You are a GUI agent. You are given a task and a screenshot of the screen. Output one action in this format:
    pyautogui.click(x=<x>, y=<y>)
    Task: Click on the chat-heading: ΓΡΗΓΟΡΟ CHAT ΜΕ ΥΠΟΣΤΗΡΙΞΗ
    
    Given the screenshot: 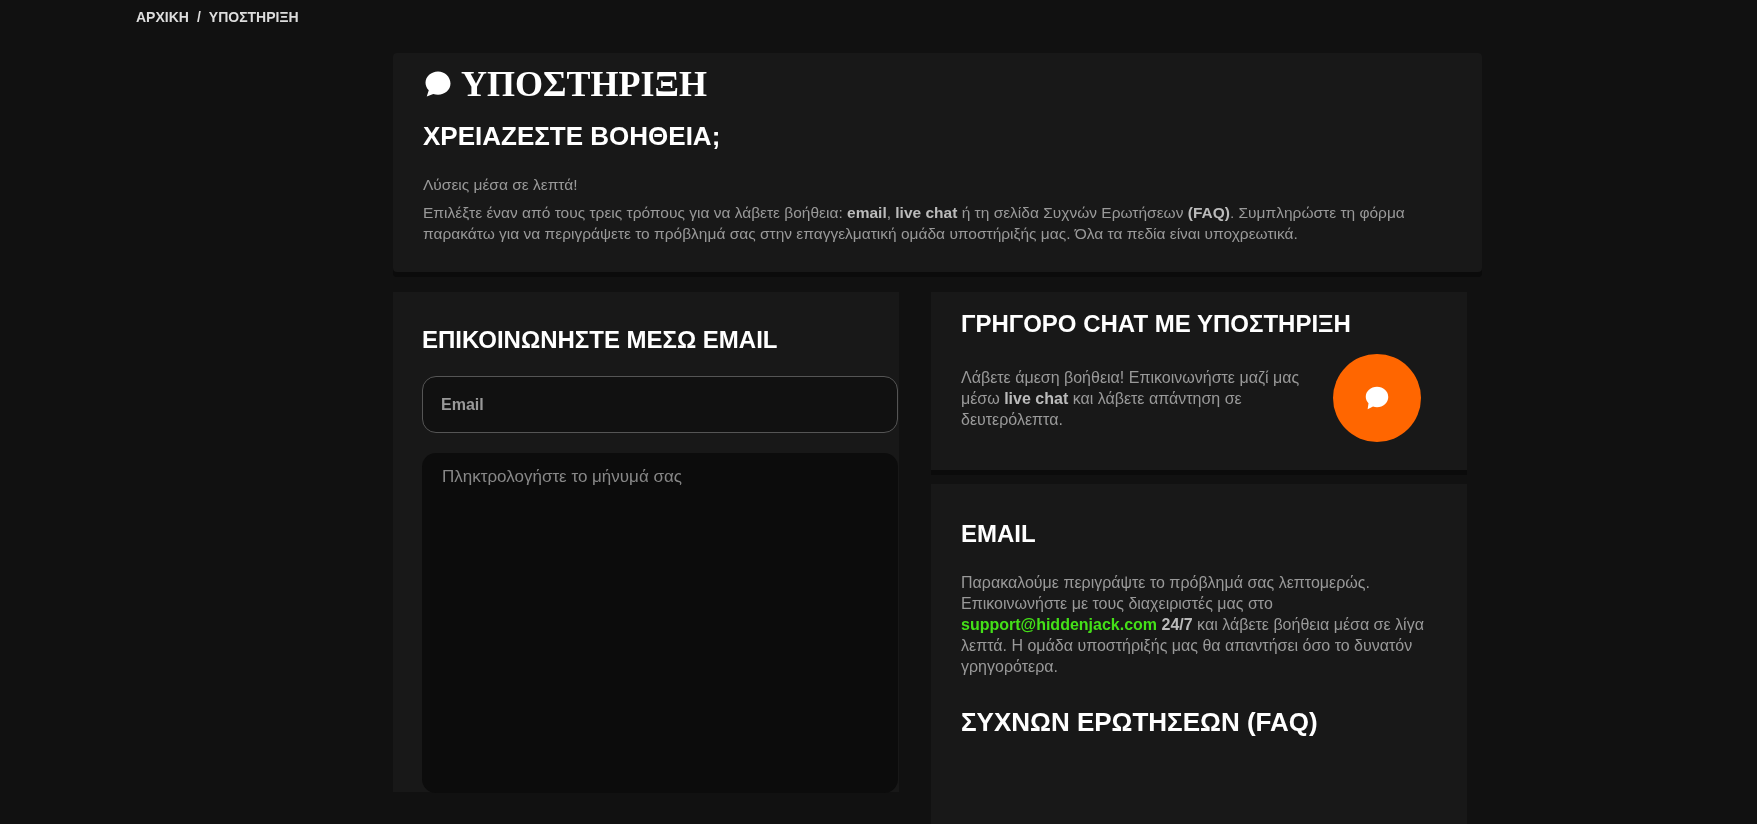 What is the action you would take?
    pyautogui.click(x=1156, y=324)
    